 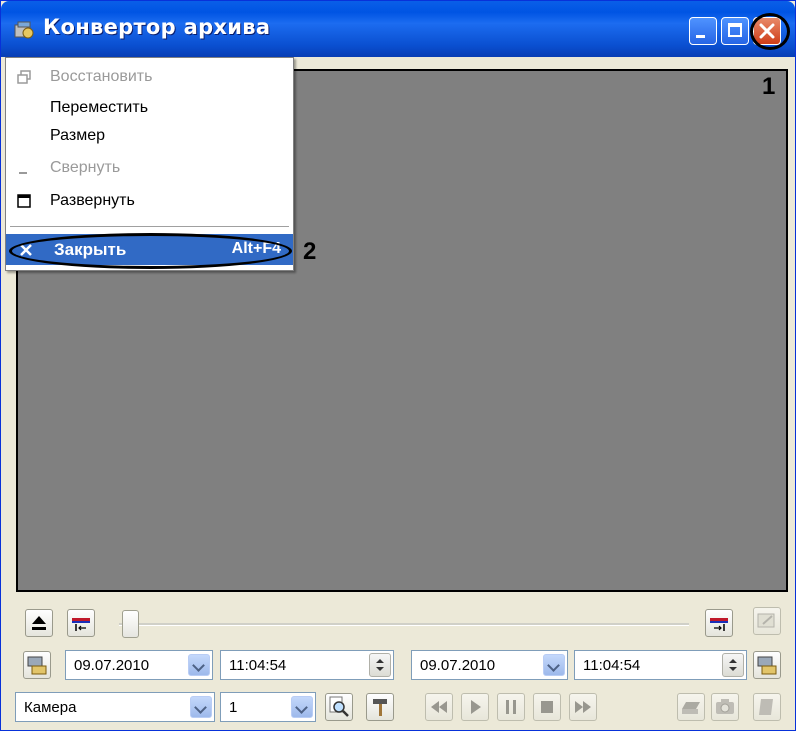 I want to click on save-frame-button, so click(x=767, y=707).